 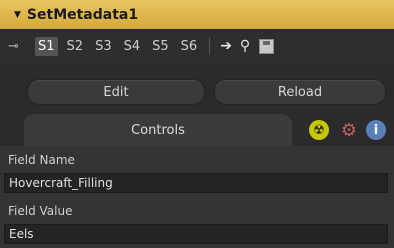 What do you see at coordinates (210, 46) in the screenshot?
I see `toolbar-separator` at bounding box center [210, 46].